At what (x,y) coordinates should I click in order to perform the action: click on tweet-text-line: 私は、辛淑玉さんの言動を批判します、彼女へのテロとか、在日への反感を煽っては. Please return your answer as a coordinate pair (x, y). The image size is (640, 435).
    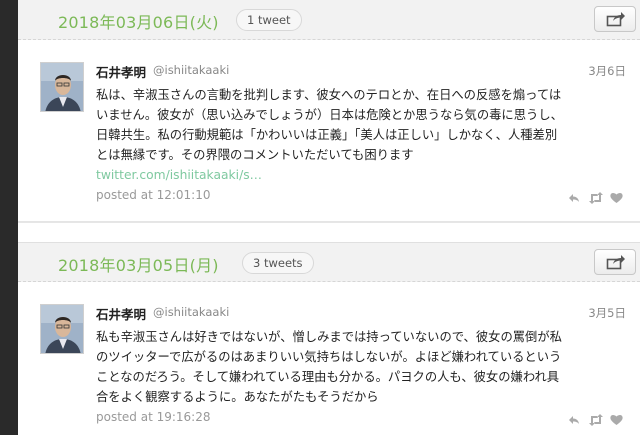
    Looking at the image, I should click on (329, 95).